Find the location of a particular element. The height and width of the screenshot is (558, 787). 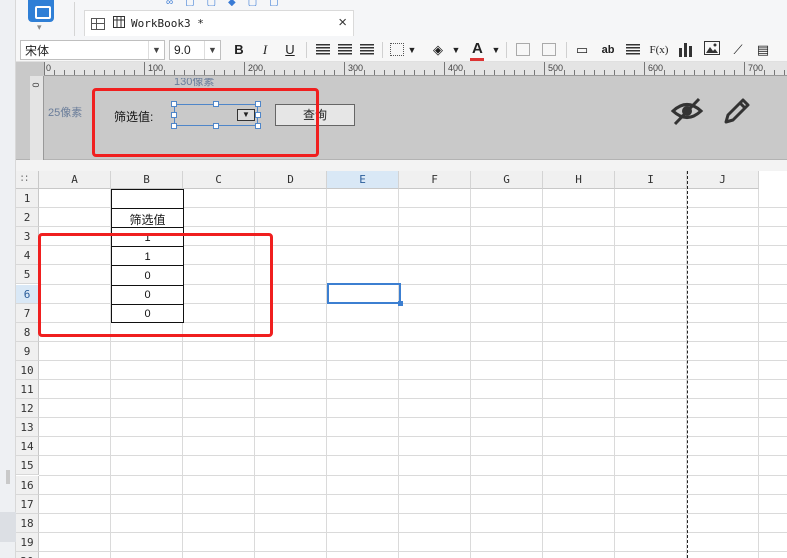

font-color-icon: A is located at coordinates (477, 50).